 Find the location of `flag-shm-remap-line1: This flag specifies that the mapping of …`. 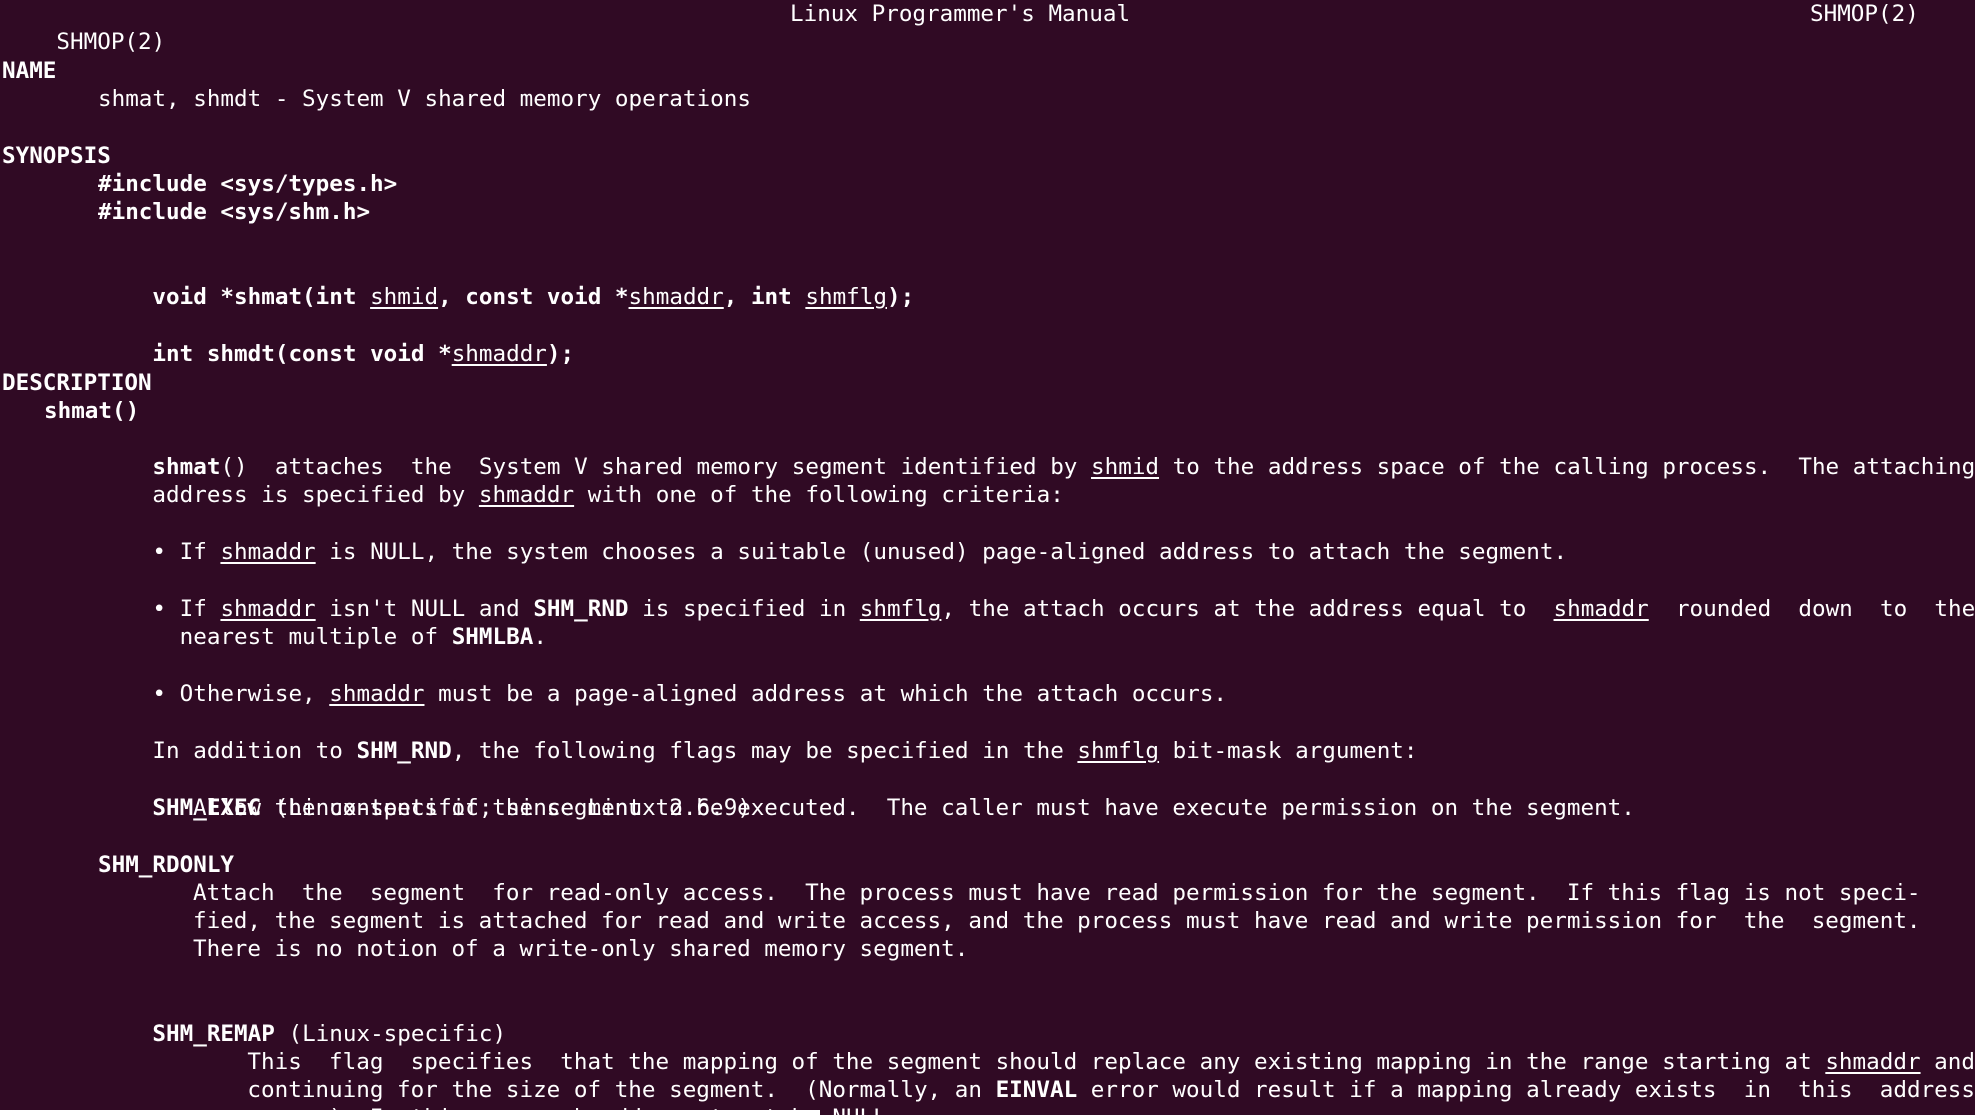

flag-shm-remap-line1: This flag specifies that the mapping of … is located at coordinates (1084, 1047).